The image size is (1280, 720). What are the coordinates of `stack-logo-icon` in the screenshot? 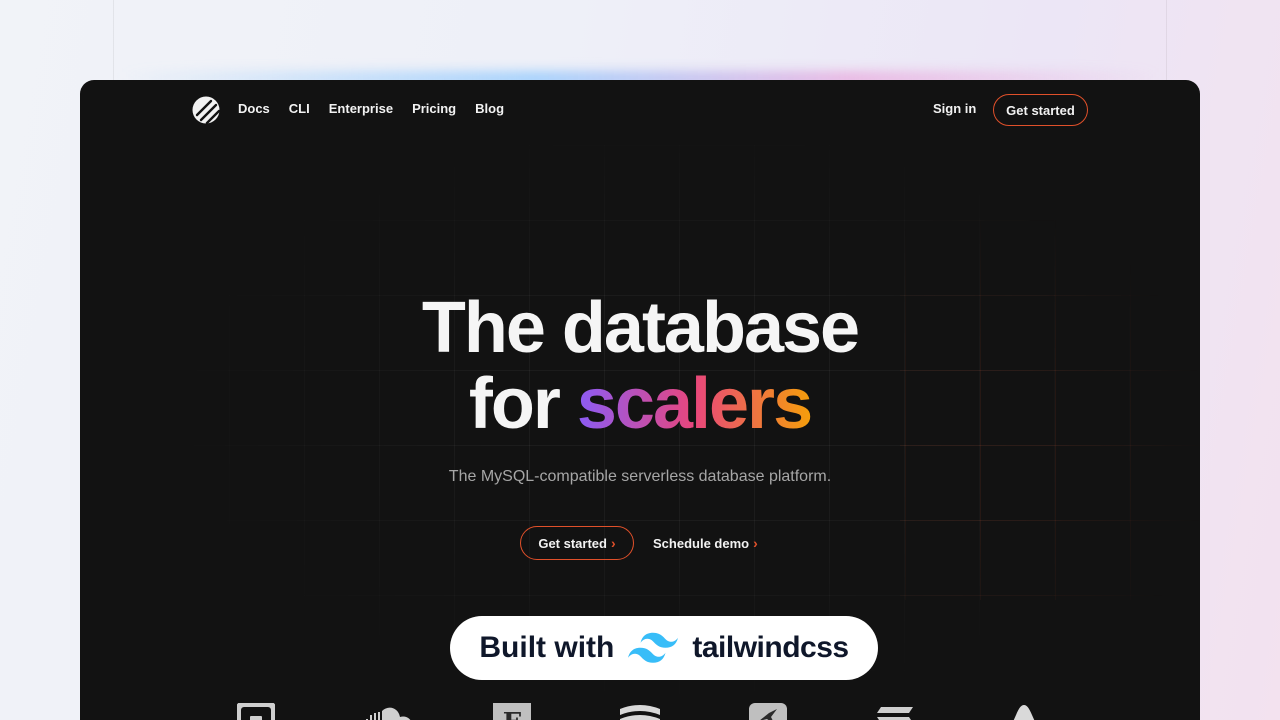 It's located at (640, 712).